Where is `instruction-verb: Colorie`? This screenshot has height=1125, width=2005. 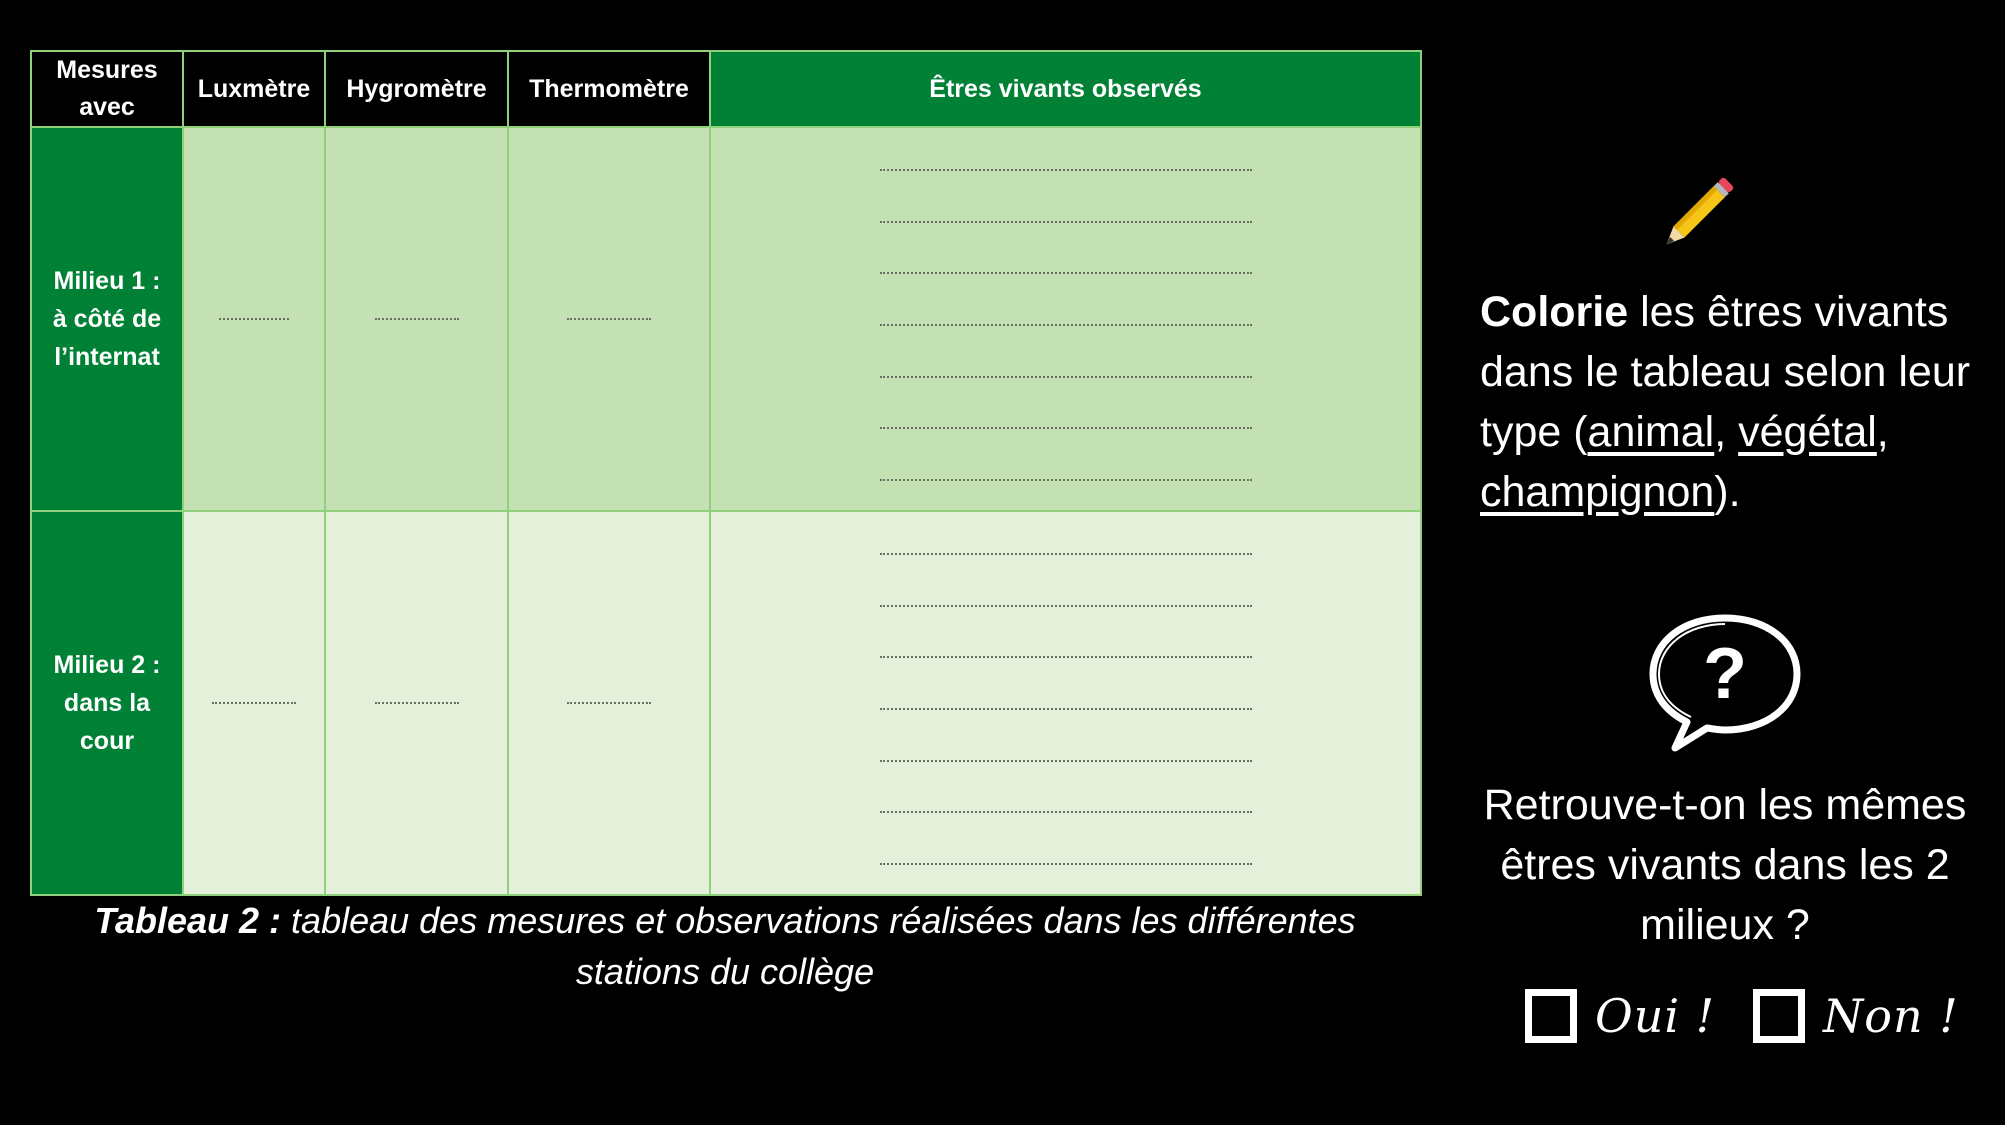 instruction-verb: Colorie is located at coordinates (1554, 312).